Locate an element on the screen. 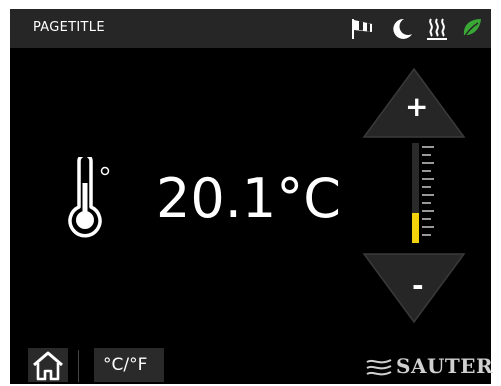 The height and width of the screenshot is (386, 501). brand-name: SAUTER is located at coordinates (445, 366).